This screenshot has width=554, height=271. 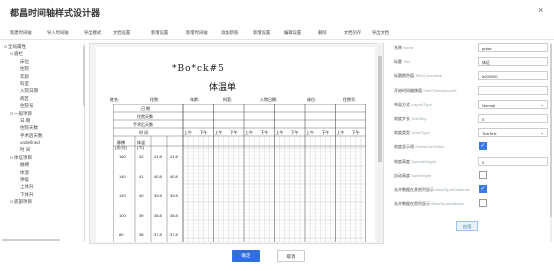 I want to click on toolbar-item-3: 导出模式, so click(x=92, y=33).